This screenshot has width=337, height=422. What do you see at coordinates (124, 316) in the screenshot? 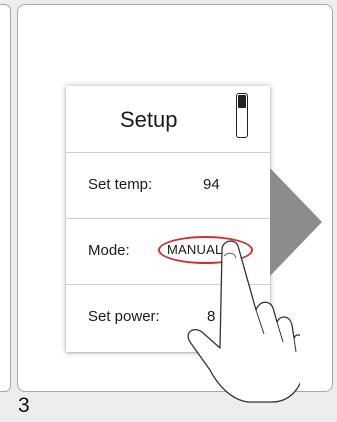
I see `set-power-label: Set power:` at bounding box center [124, 316].